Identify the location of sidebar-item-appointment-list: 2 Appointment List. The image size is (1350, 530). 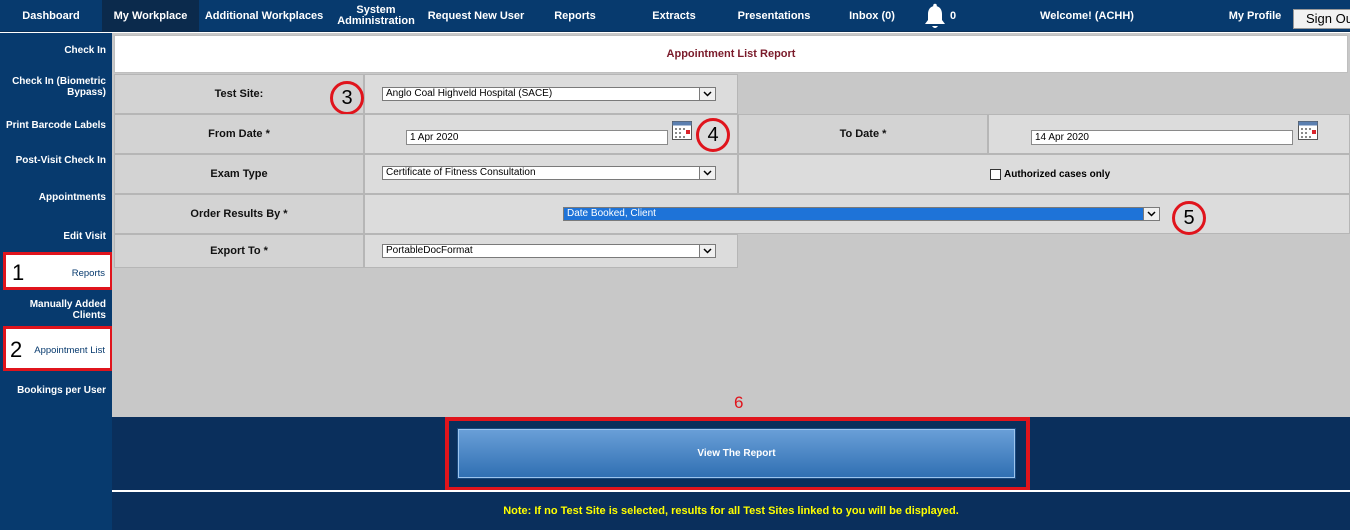
(58, 348).